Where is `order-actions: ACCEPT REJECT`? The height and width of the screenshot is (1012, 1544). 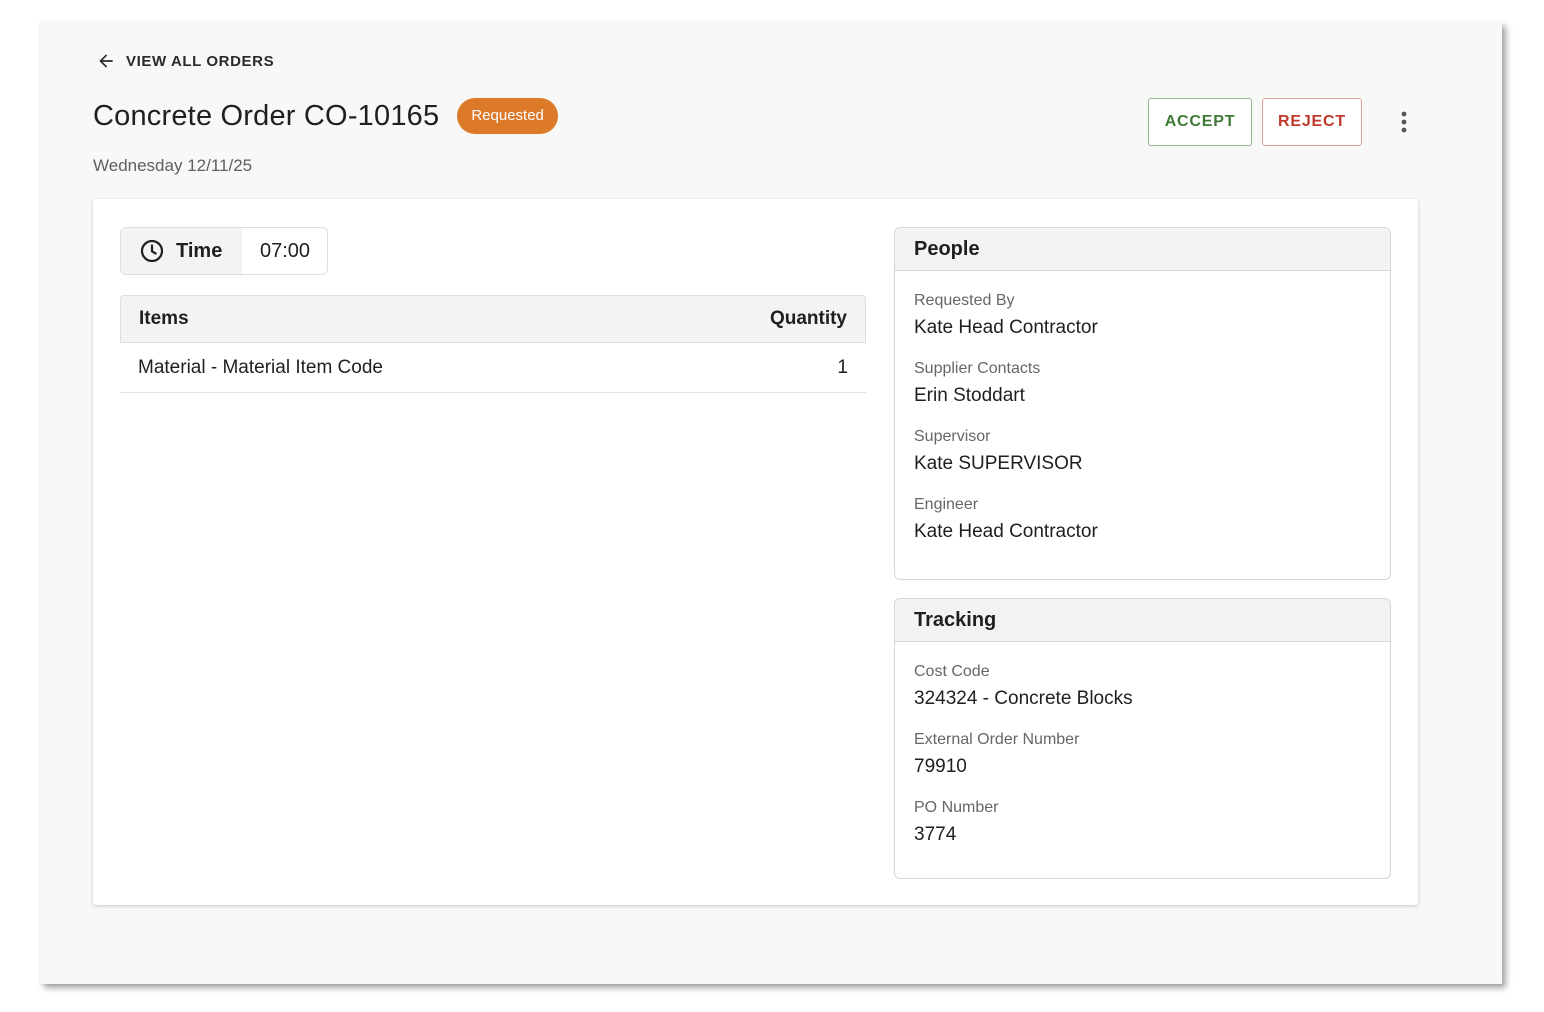
order-actions: ACCEPT REJECT is located at coordinates (1285, 122).